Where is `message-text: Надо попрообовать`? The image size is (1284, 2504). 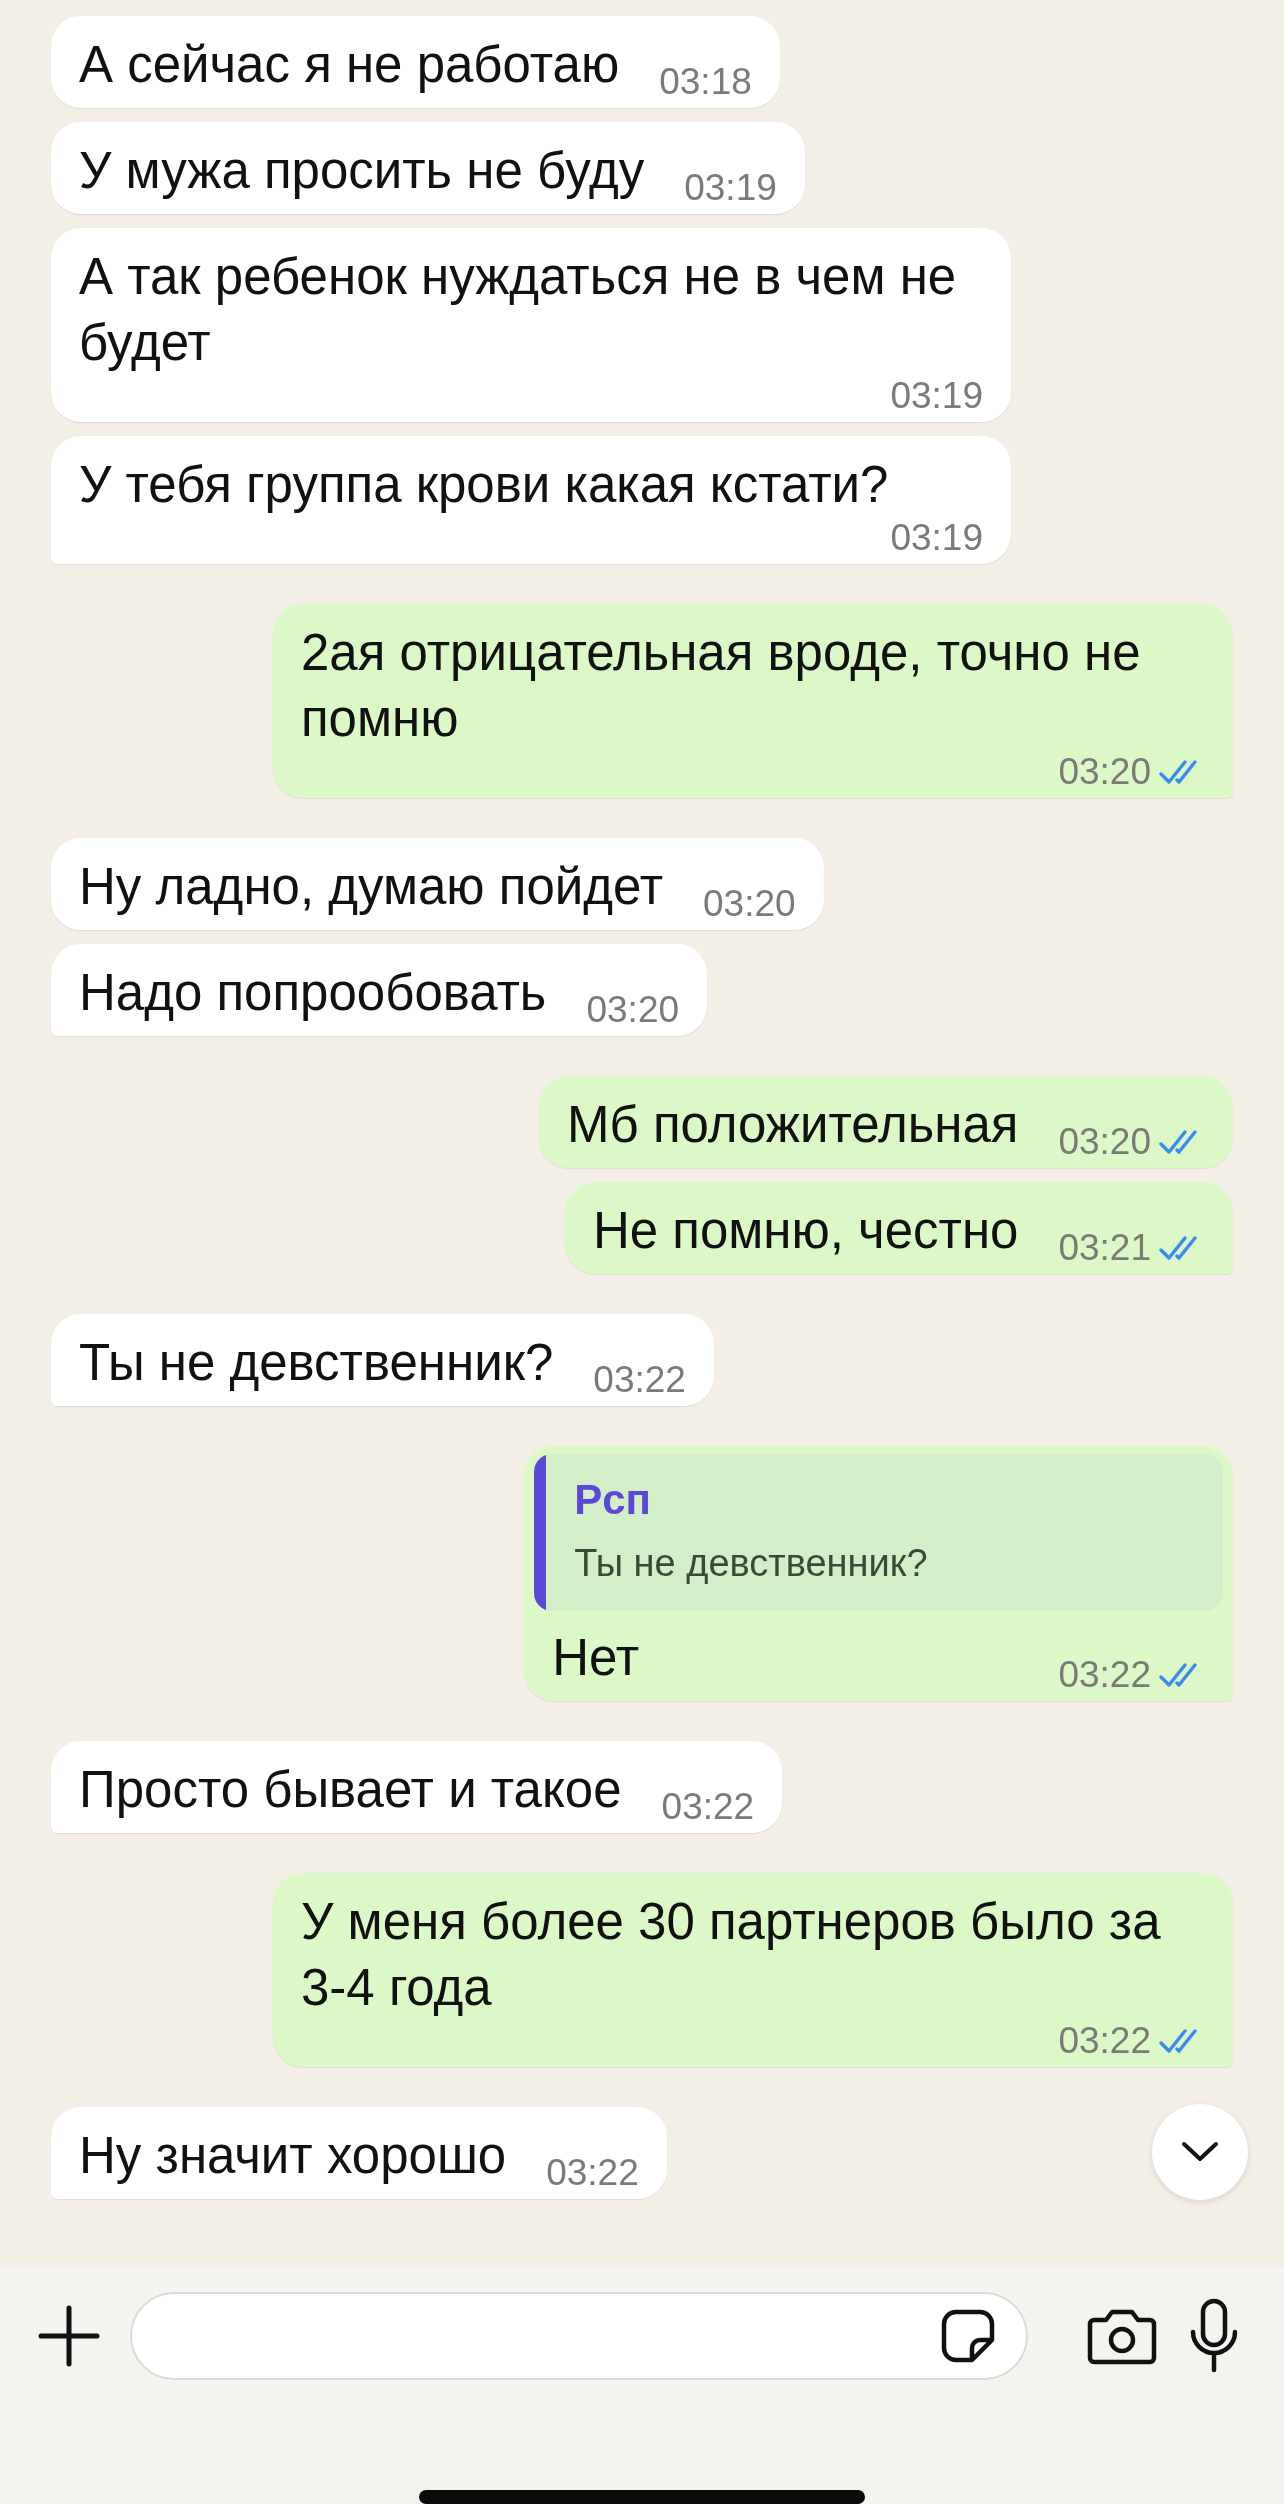
message-text: Надо попрообовать is located at coordinates (313, 993).